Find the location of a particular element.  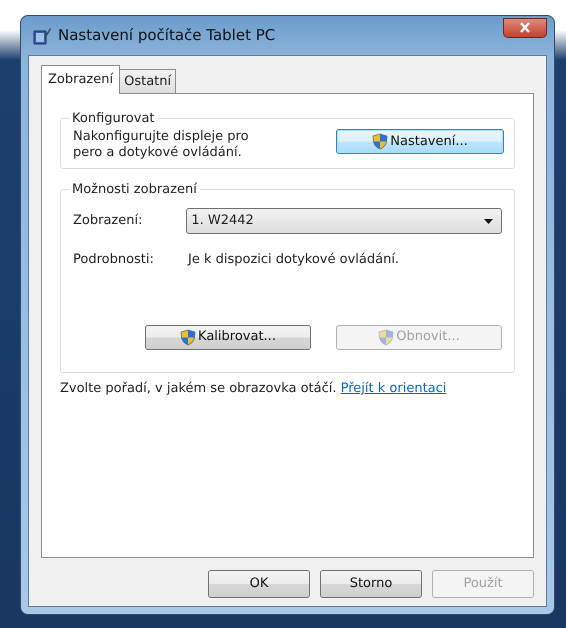

description-text: Nakonfigurujte displeje pro pero a dotykové ovládání. is located at coordinates (161, 144).